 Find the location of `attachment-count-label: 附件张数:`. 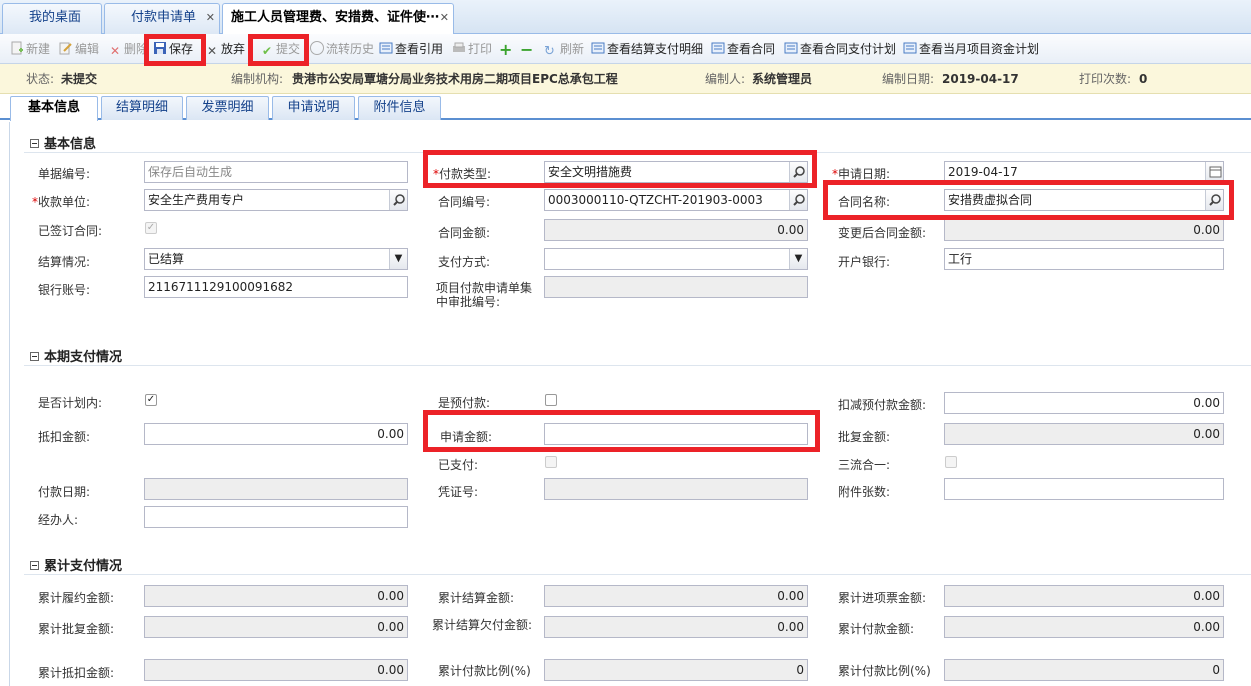

attachment-count-label: 附件张数: is located at coordinates (864, 492).